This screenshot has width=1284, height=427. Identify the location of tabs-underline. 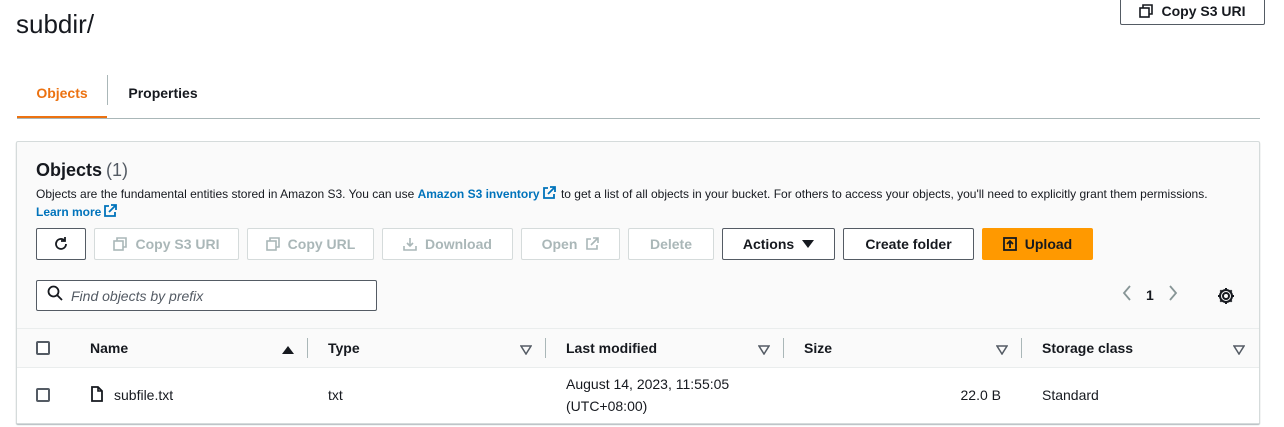
(638, 118).